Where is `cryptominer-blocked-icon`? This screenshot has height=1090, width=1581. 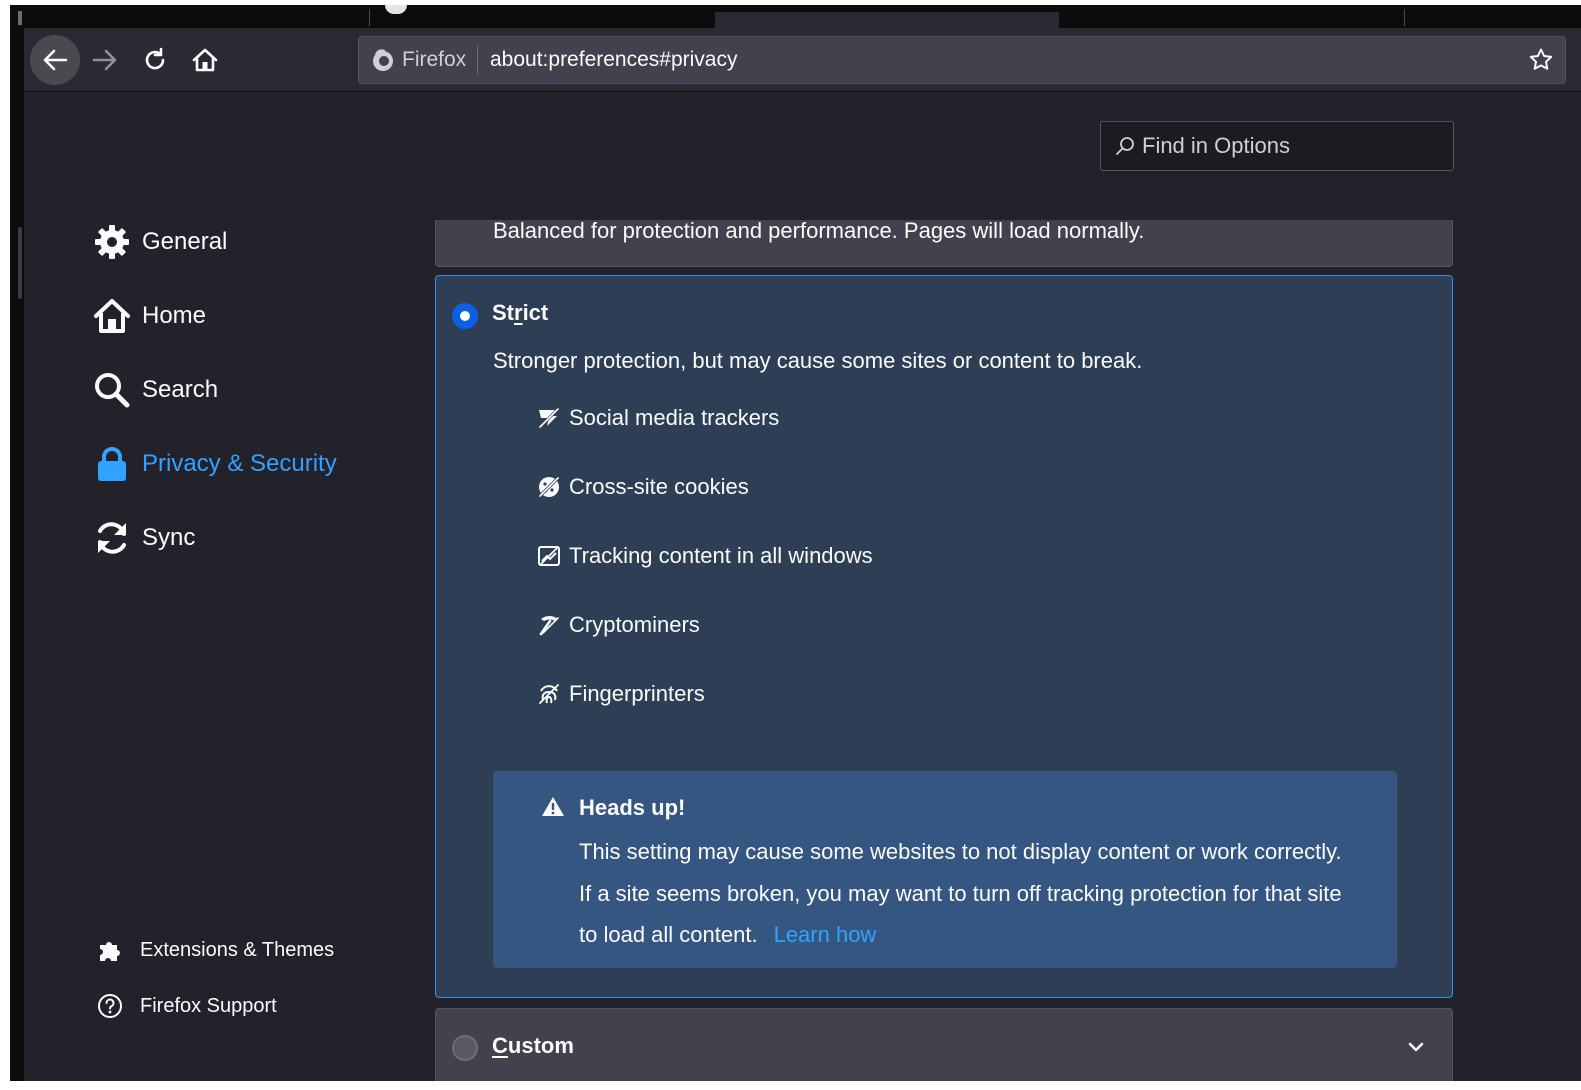 cryptominer-blocked-icon is located at coordinates (549, 625).